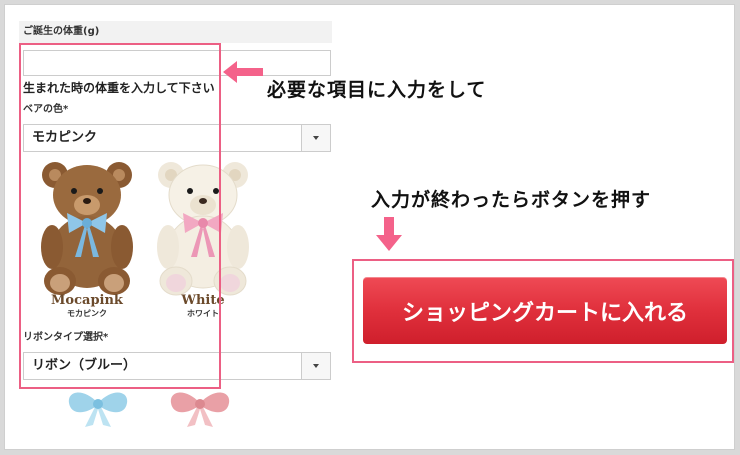 The image size is (740, 455). I want to click on white-bear-image, so click(203, 231).